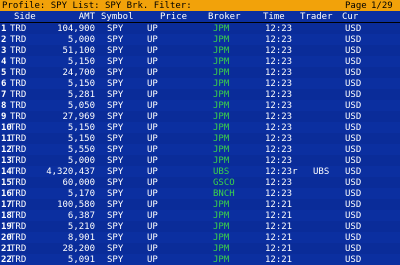 This screenshot has width=400, height=265. I want to click on table-row: 8 TRD 5,050 SPY UP JPM 12:23 USD, so click(200, 105).